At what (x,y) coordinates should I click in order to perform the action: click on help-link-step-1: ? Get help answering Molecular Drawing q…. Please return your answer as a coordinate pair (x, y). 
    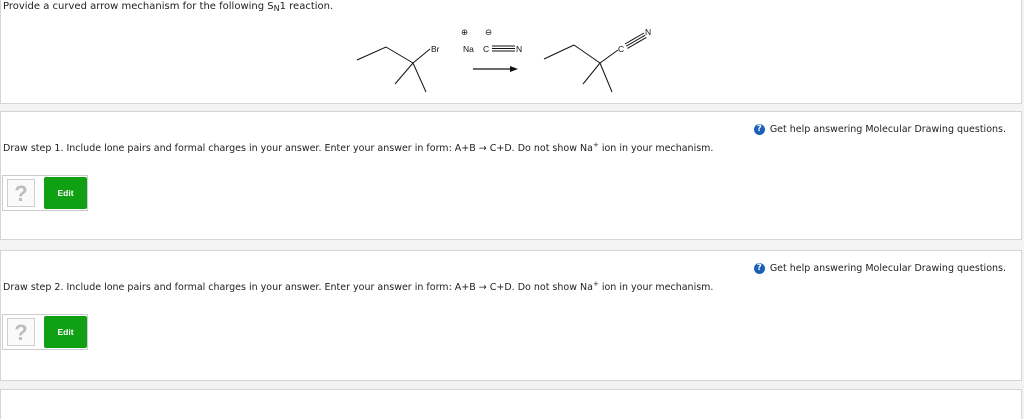
    Looking at the image, I should click on (879, 129).